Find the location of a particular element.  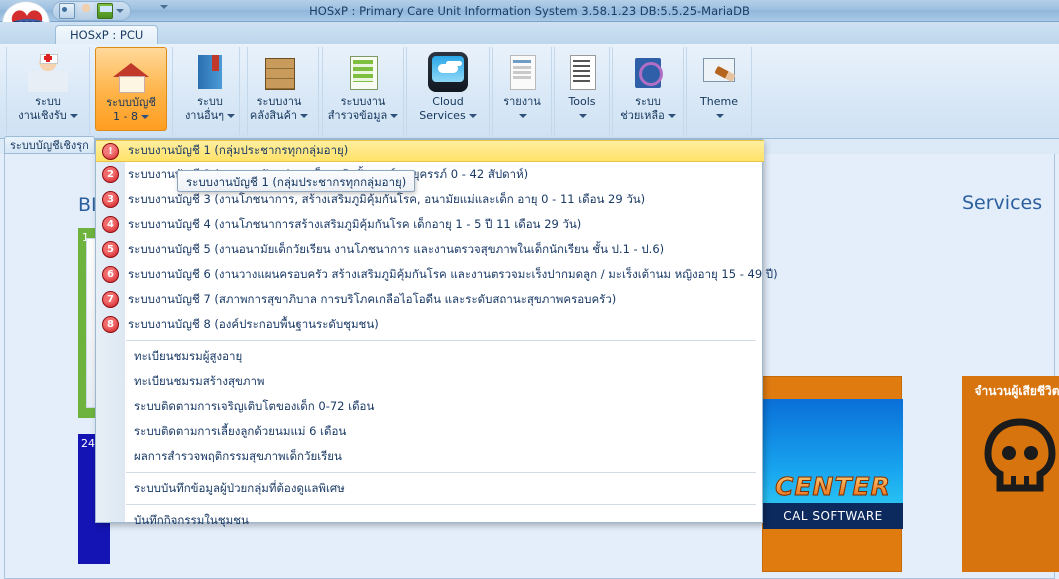

services-tile-deaths: จำนวนผู้เสียชีวิต is located at coordinates (1010, 474).